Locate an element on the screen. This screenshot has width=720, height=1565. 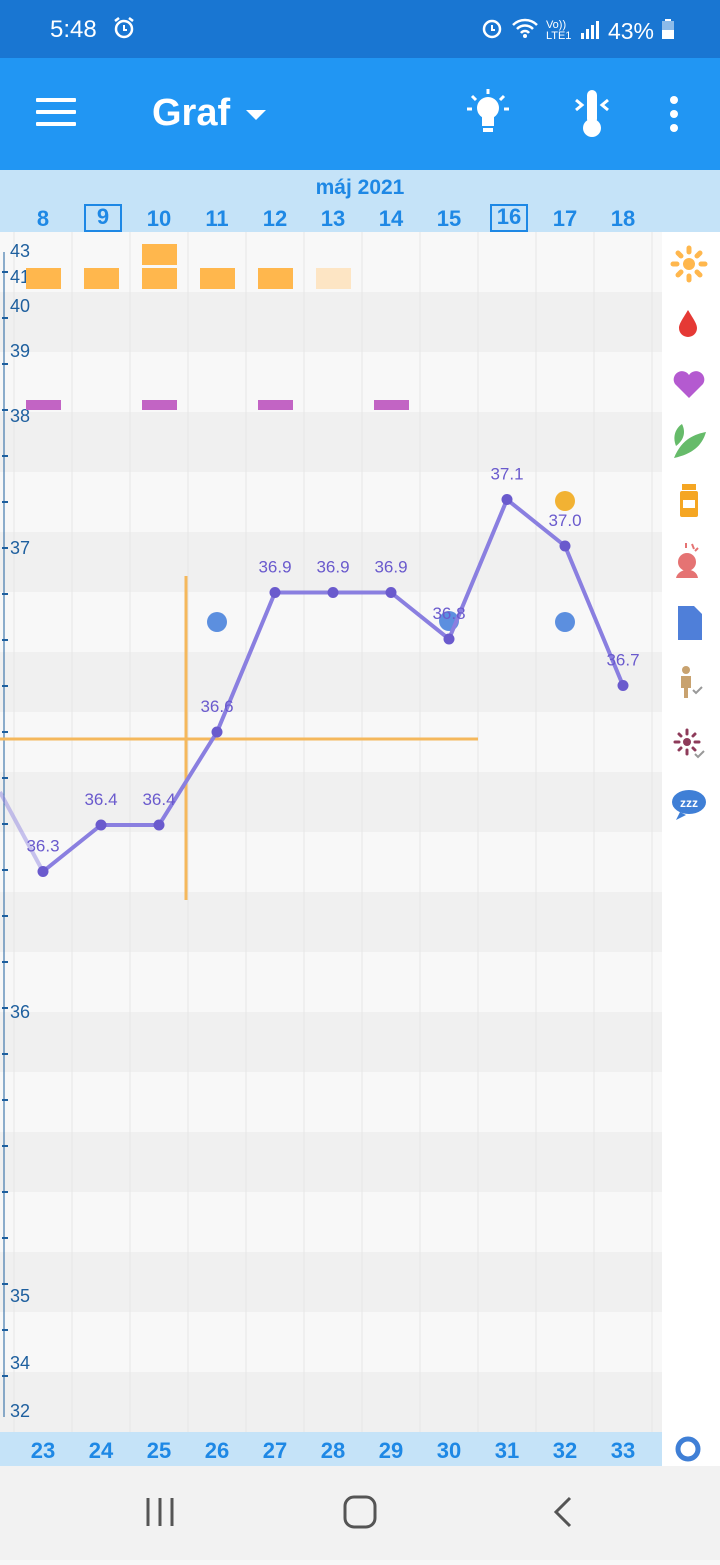
temperature-label: 37.0 is located at coordinates (564, 520).